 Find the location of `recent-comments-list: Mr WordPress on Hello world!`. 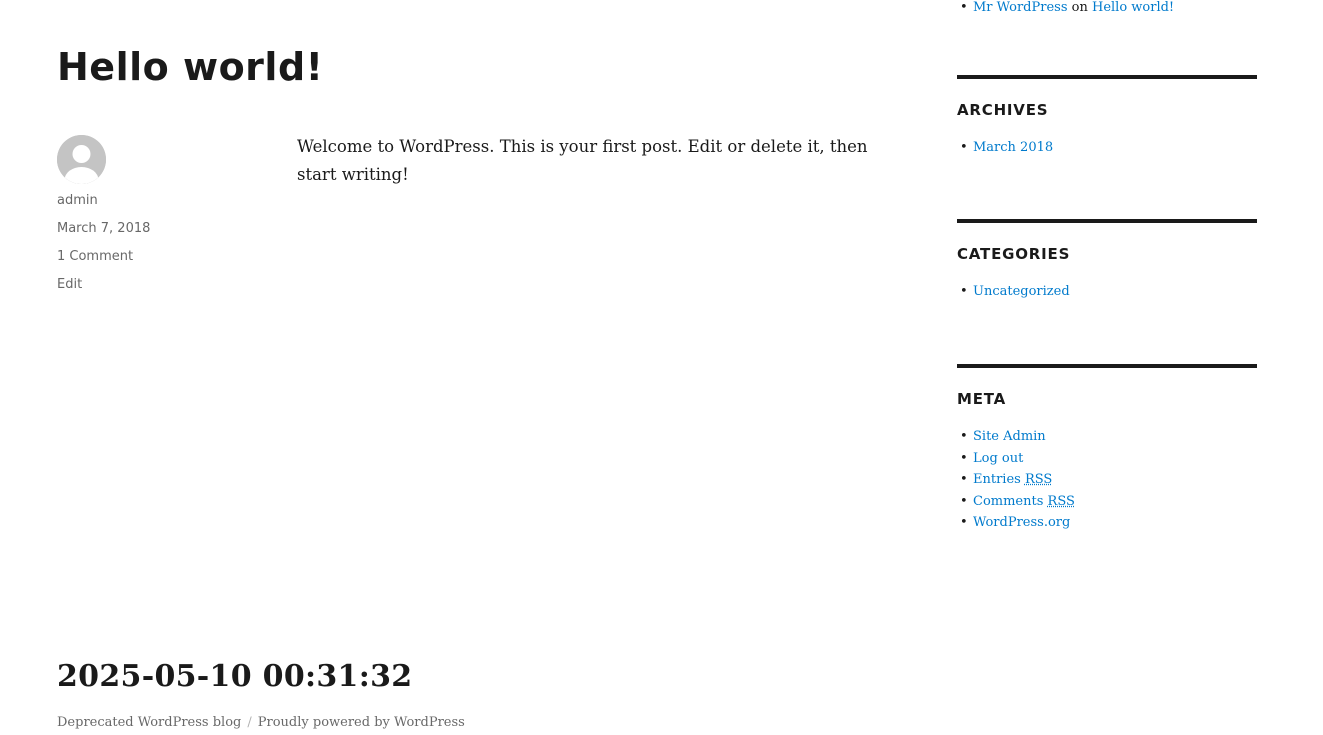

recent-comments-list: Mr WordPress on Hello world! is located at coordinates (1107, 9).